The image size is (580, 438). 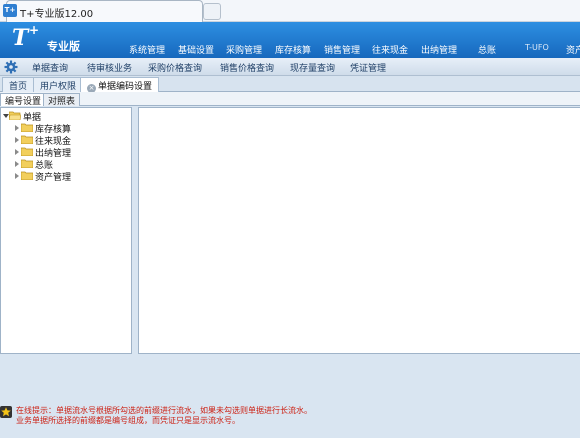 I want to click on tab-number-settings: 编号设置, so click(x=23, y=100).